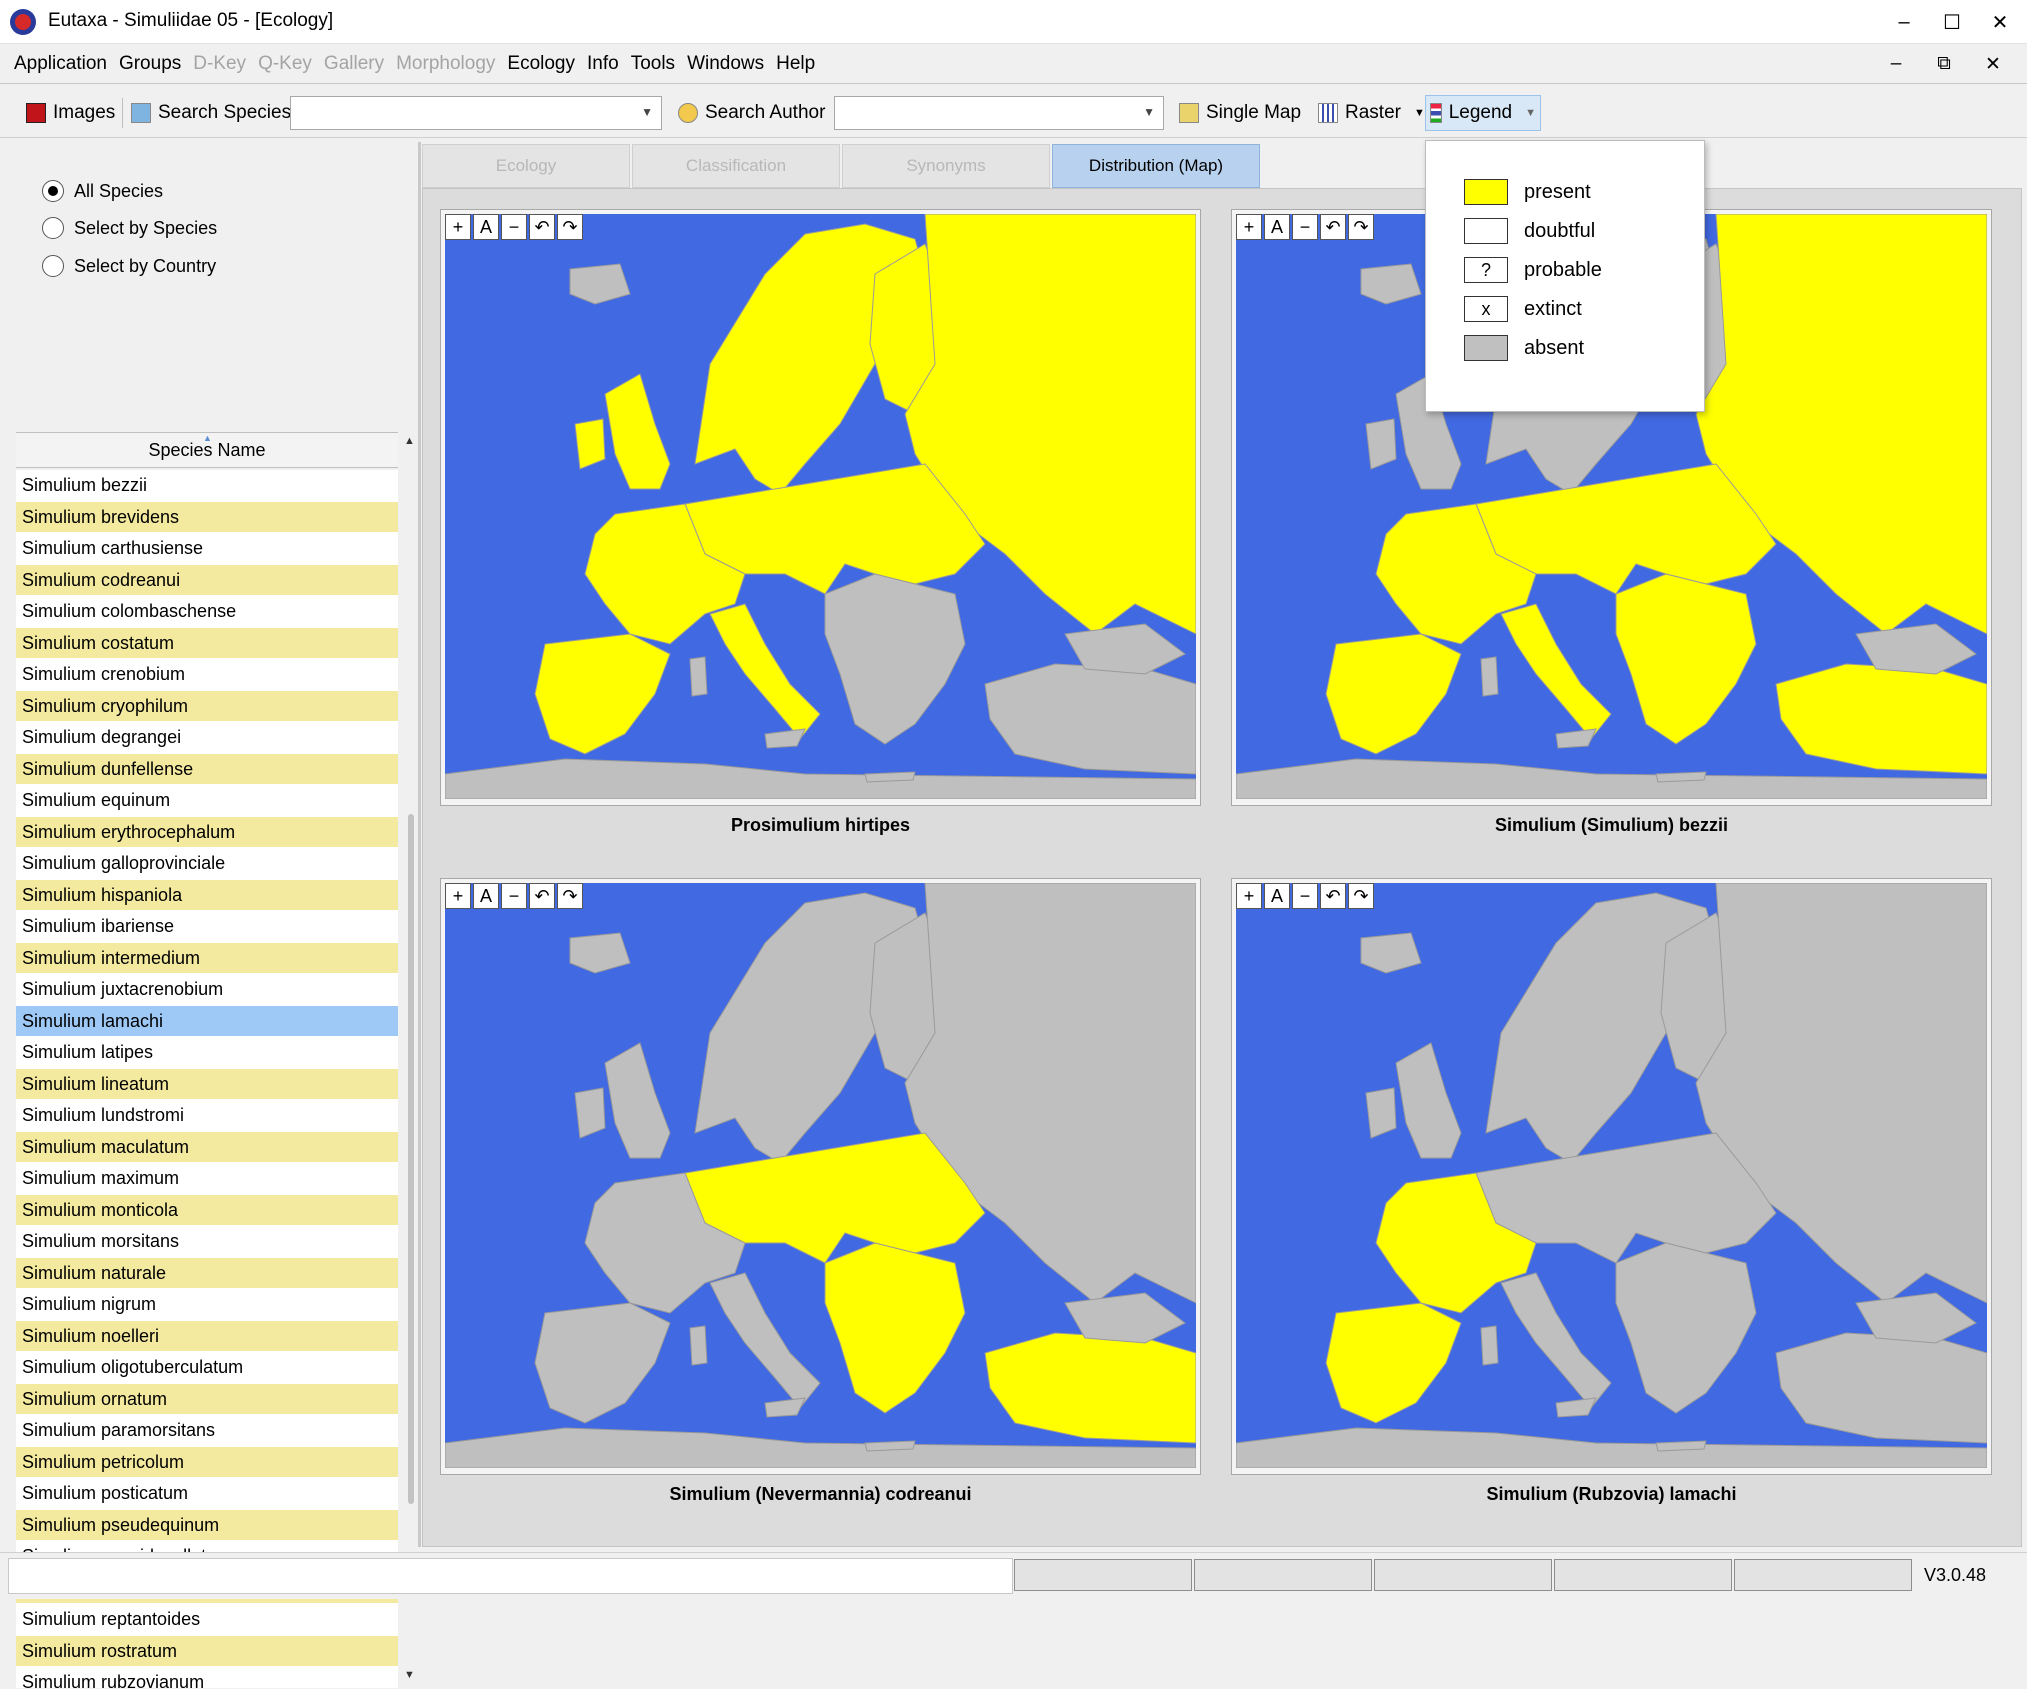 The width and height of the screenshot is (2027, 1689). I want to click on list-item: Simulium codreanui, so click(207, 580).